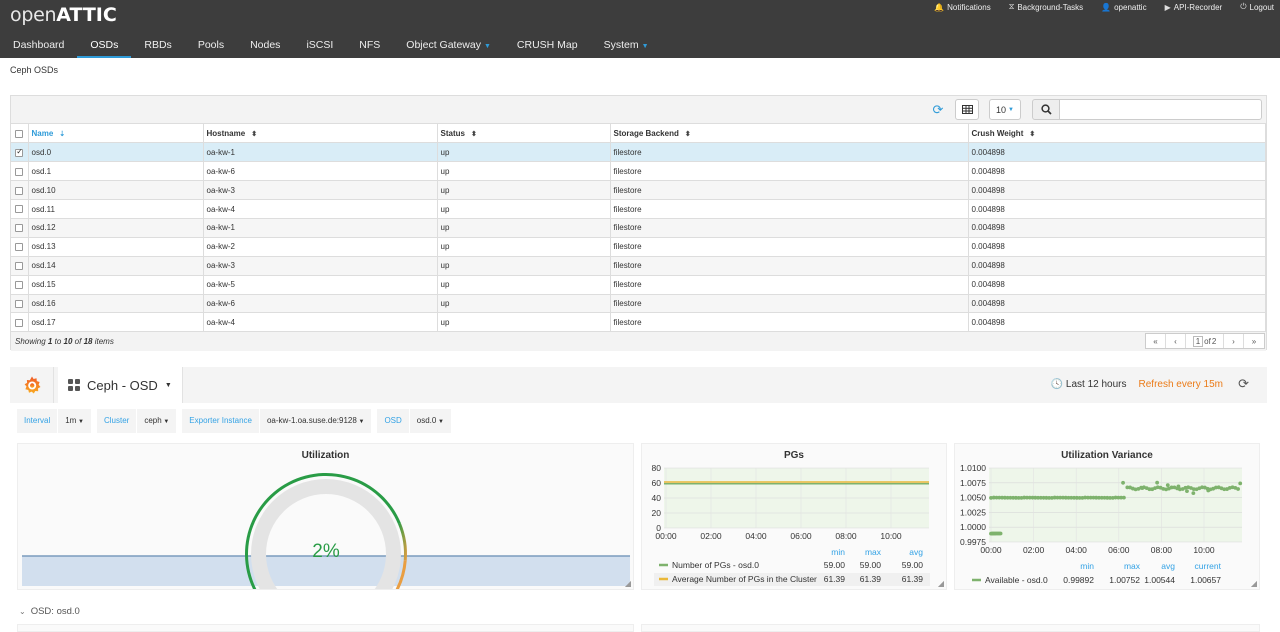  Describe the element at coordinates (1046, 109) in the screenshot. I see `search-button` at that location.